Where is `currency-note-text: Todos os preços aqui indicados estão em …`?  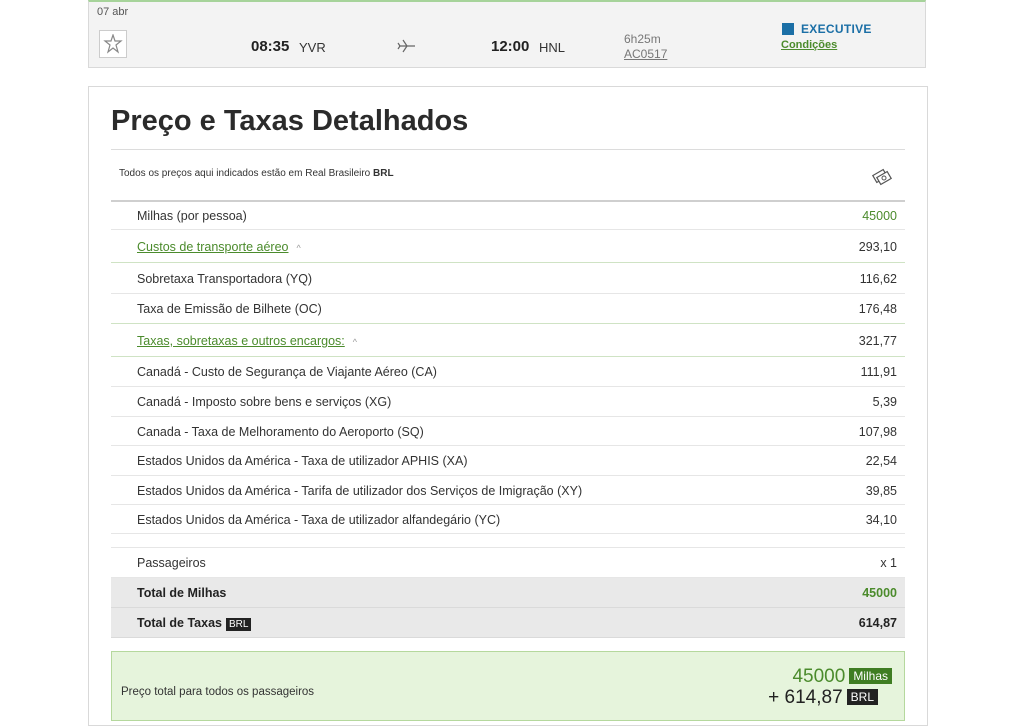
currency-note-text: Todos os preços aqui indicados estão em … is located at coordinates (245, 173).